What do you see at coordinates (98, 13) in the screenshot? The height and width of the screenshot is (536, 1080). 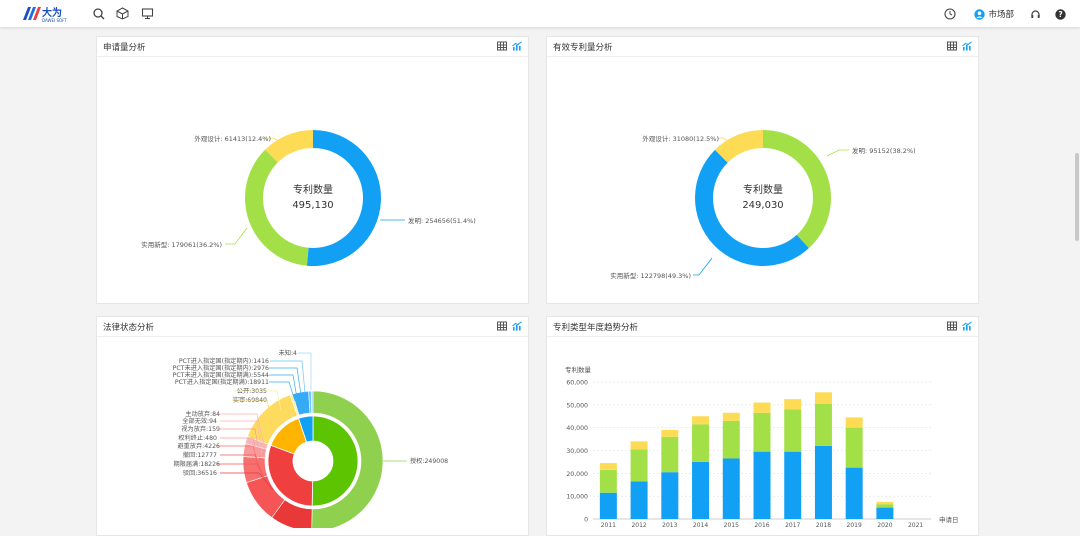 I see `search-icon` at bounding box center [98, 13].